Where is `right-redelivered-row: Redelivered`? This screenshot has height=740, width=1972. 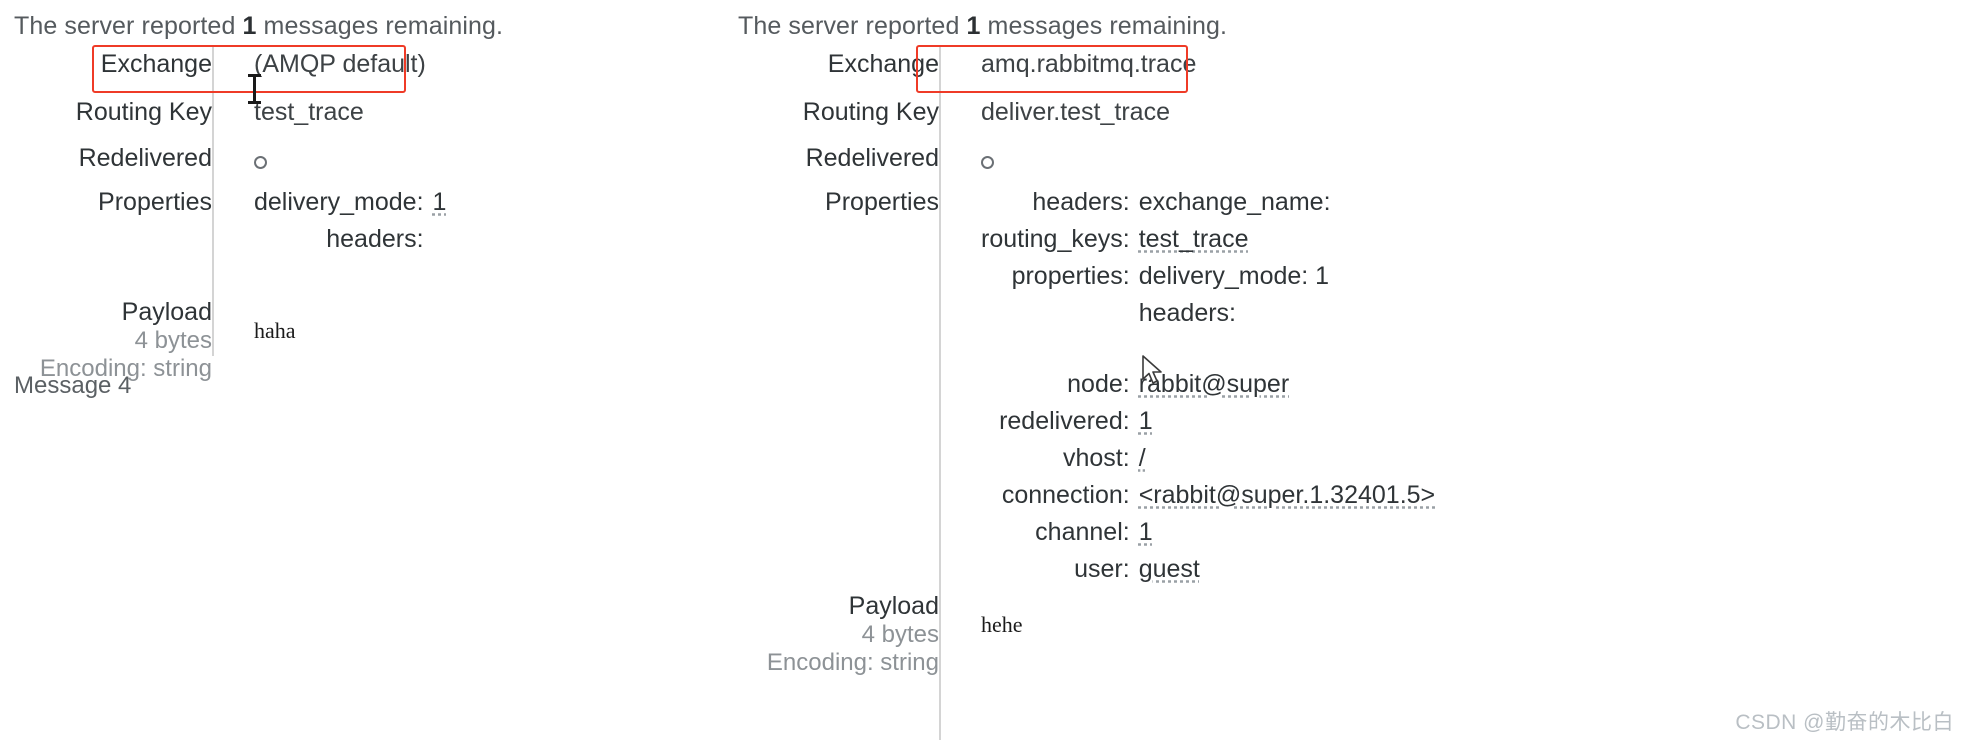 right-redelivered-row: Redelivered is located at coordinates (1250, 166).